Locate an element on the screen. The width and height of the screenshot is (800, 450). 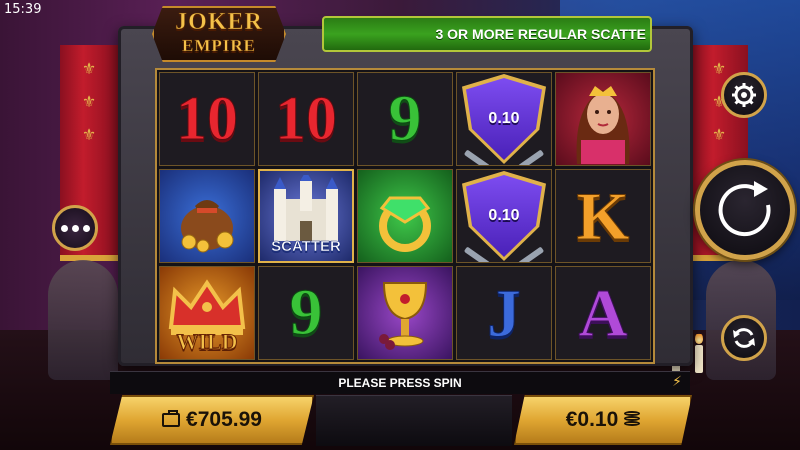
spin-button is located at coordinates (745, 210).